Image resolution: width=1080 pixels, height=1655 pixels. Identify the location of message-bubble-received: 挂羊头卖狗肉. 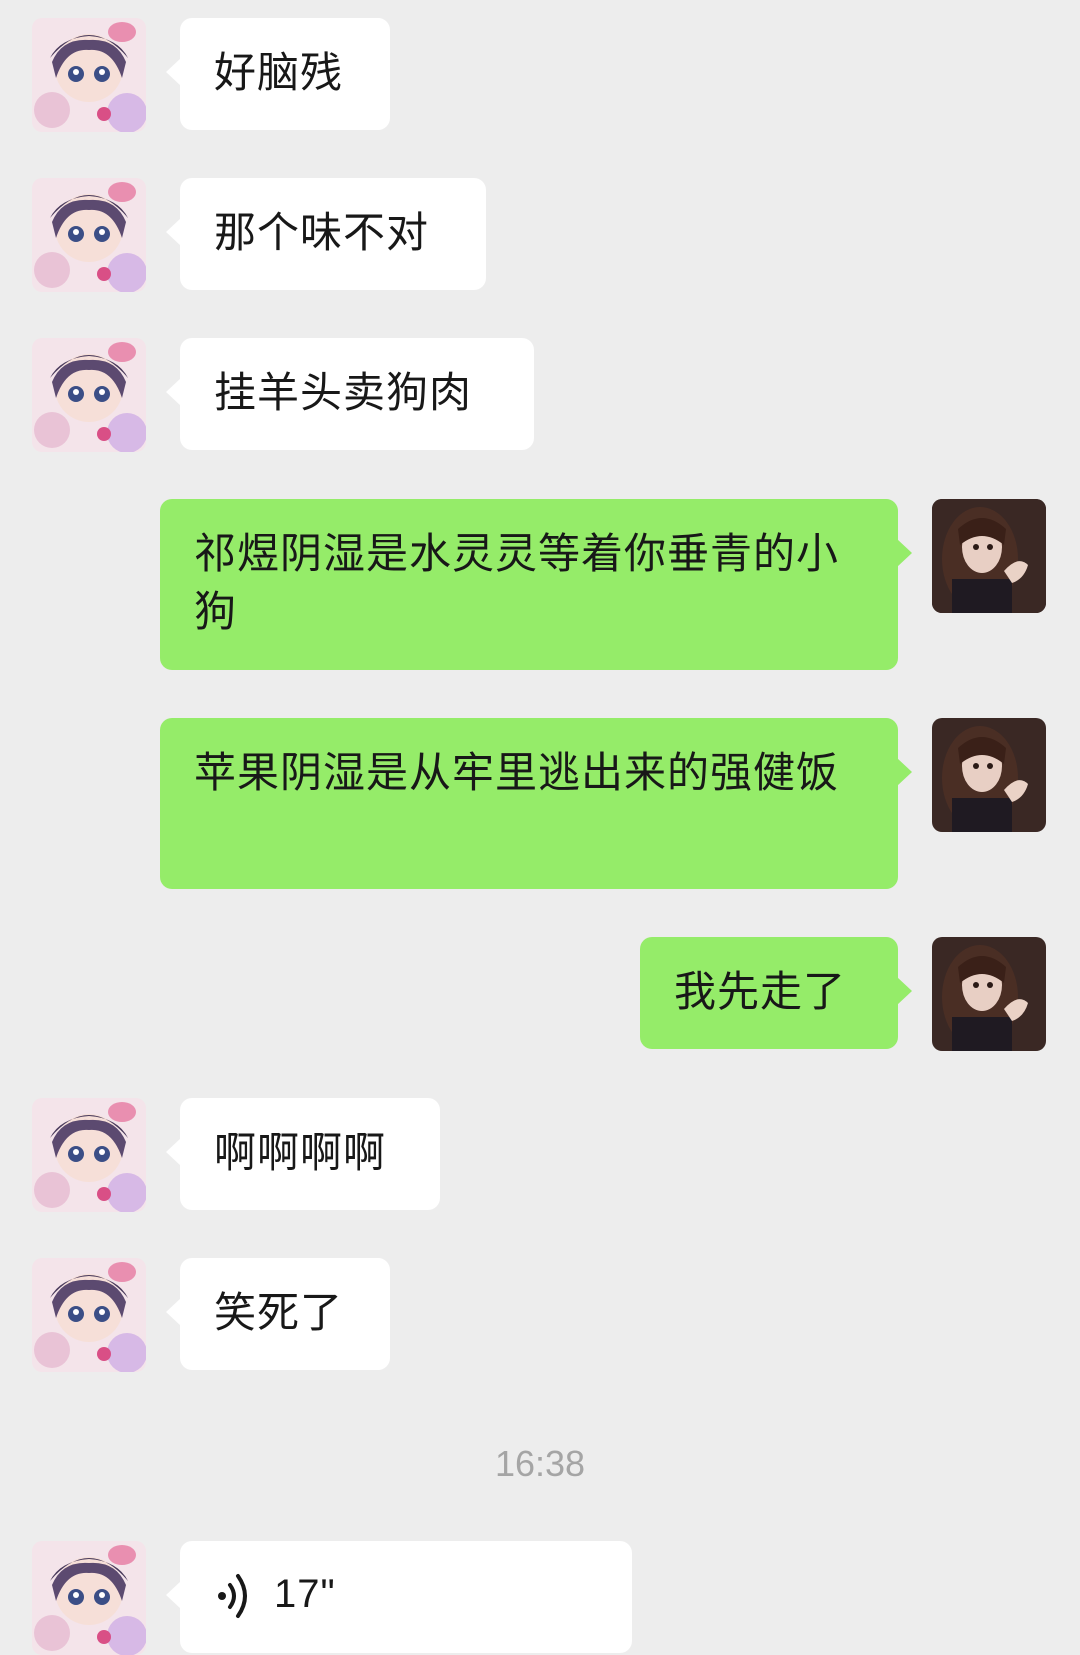
(350, 394).